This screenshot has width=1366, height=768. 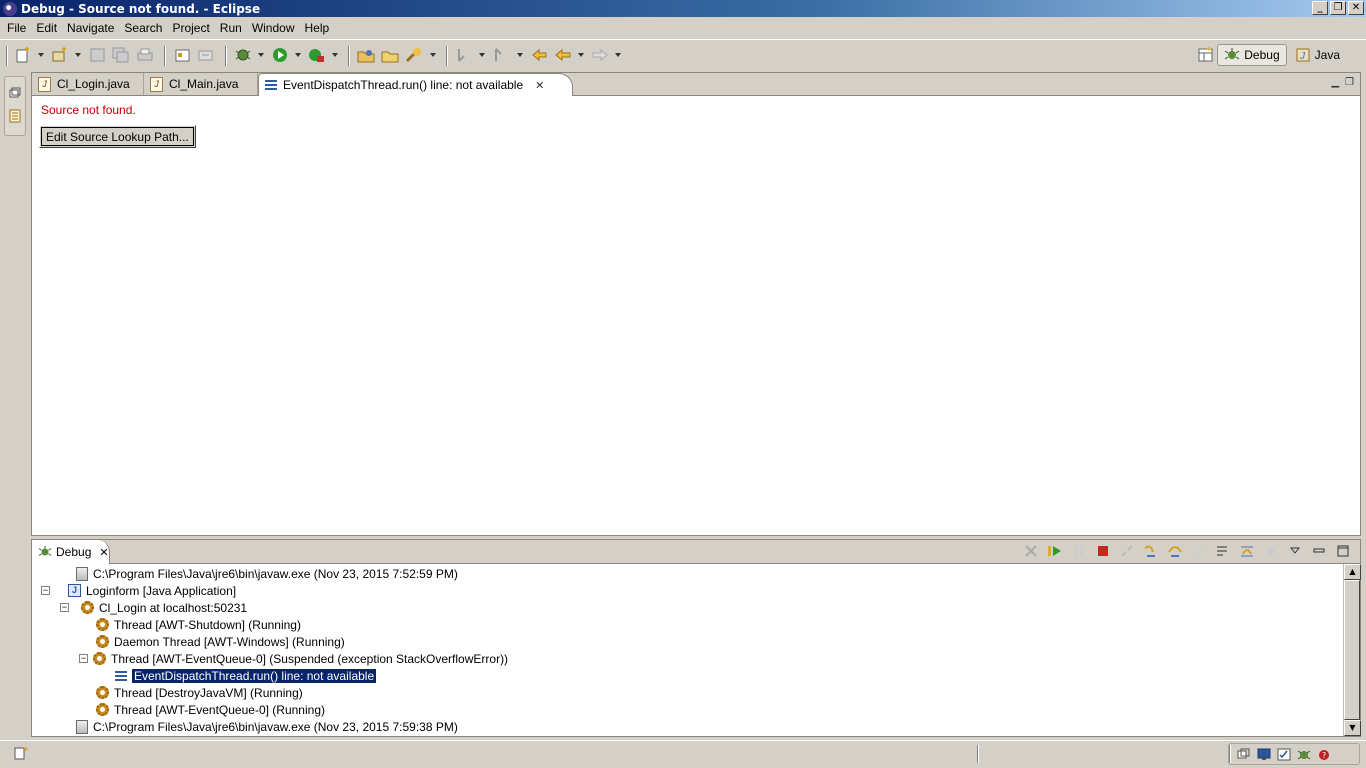 I want to click on process-icon, so click(x=82, y=726).